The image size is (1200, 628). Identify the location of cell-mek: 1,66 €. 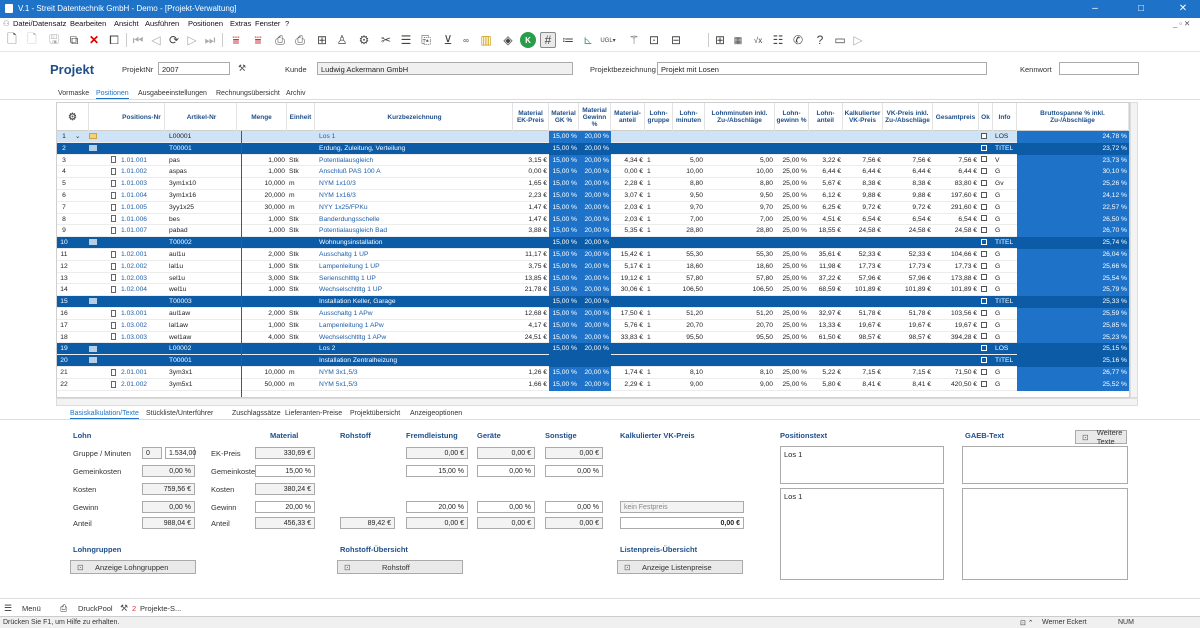
(531, 385).